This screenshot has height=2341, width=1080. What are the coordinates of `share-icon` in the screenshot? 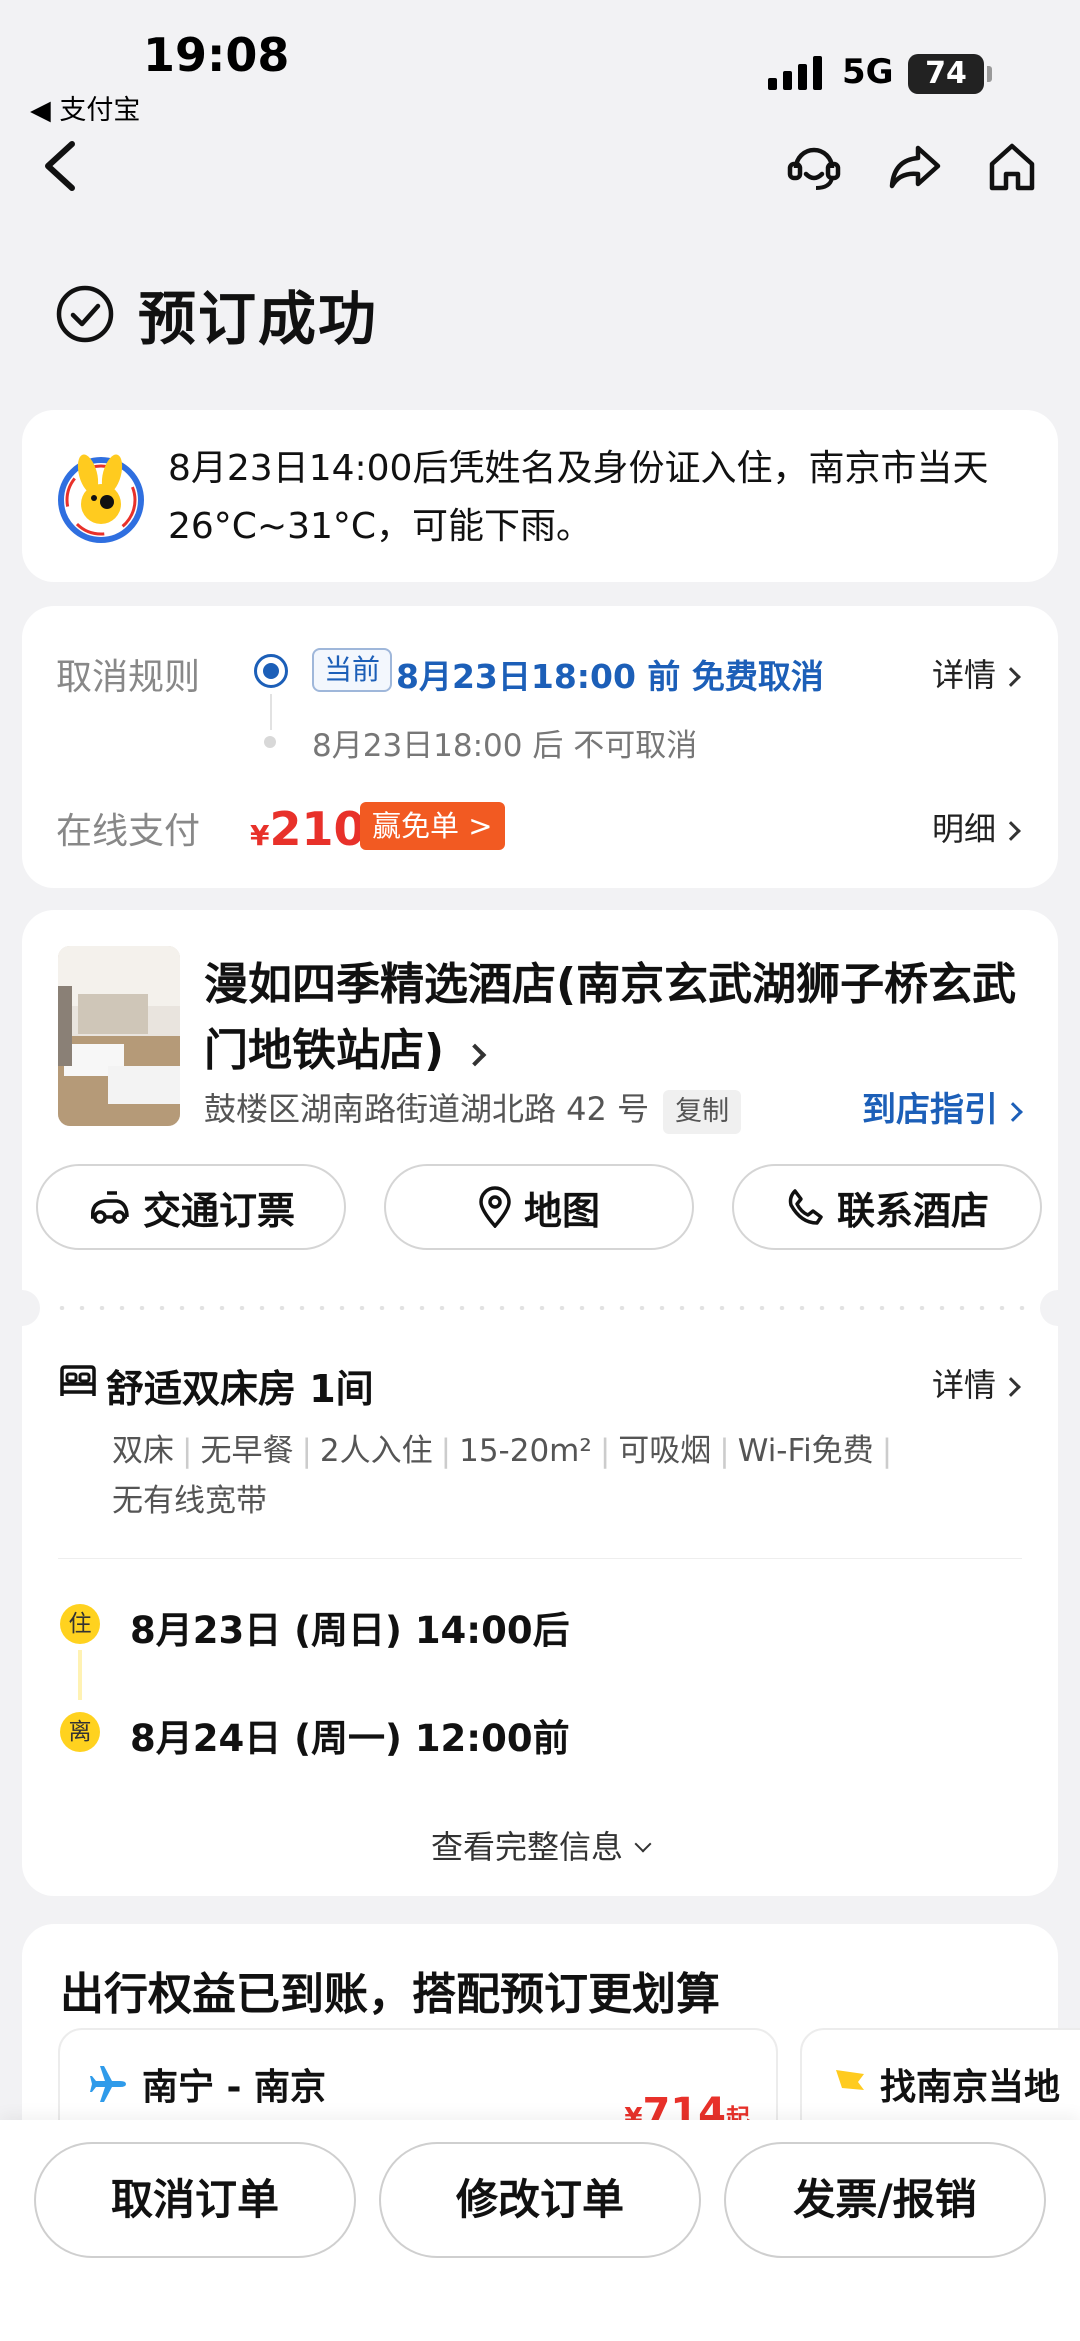 It's located at (914, 166).